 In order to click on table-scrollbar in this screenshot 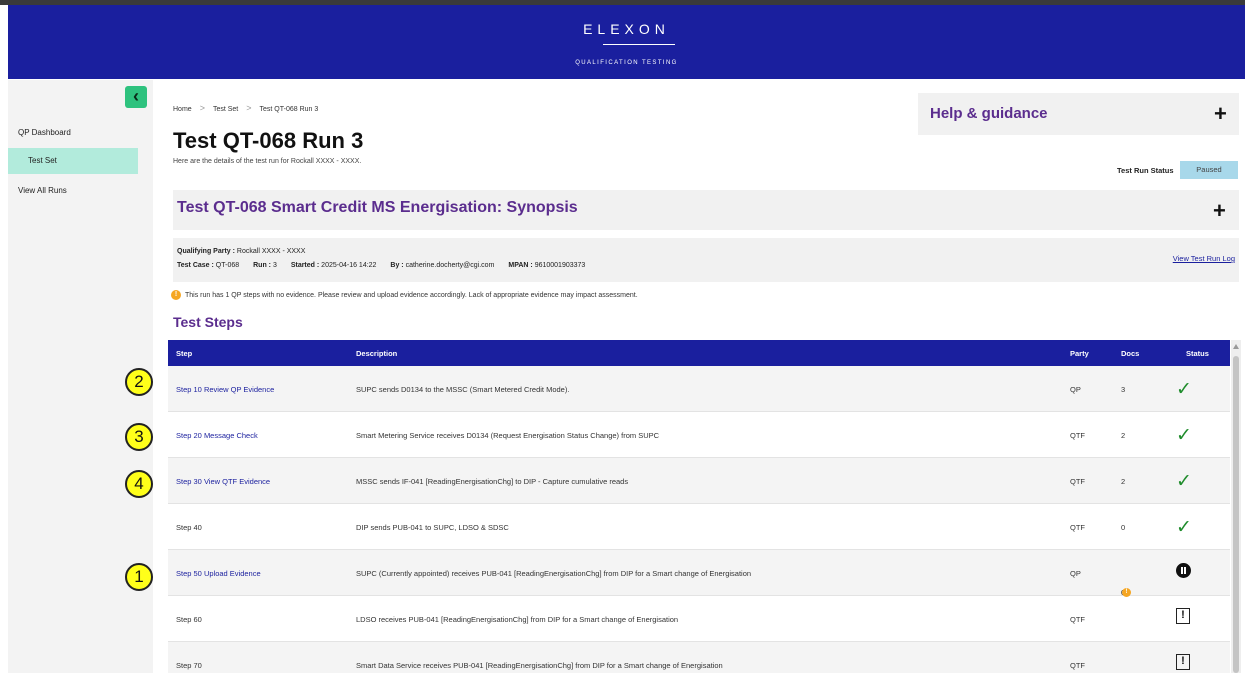, I will do `click(1236, 506)`.